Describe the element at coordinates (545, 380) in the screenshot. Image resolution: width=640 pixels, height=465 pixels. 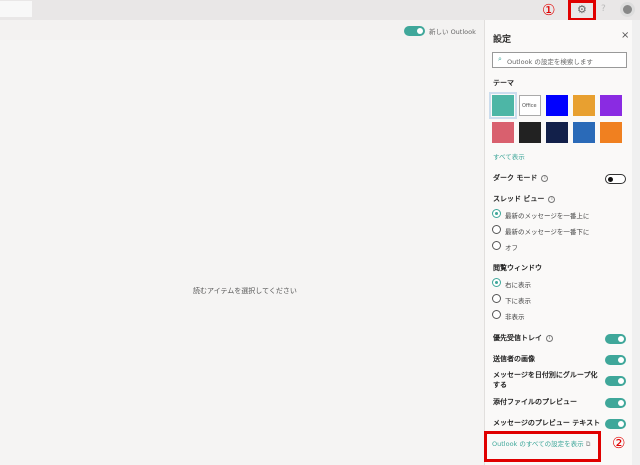
I see `group-by-date-label: メッセージを日付別にグループ化する` at that location.